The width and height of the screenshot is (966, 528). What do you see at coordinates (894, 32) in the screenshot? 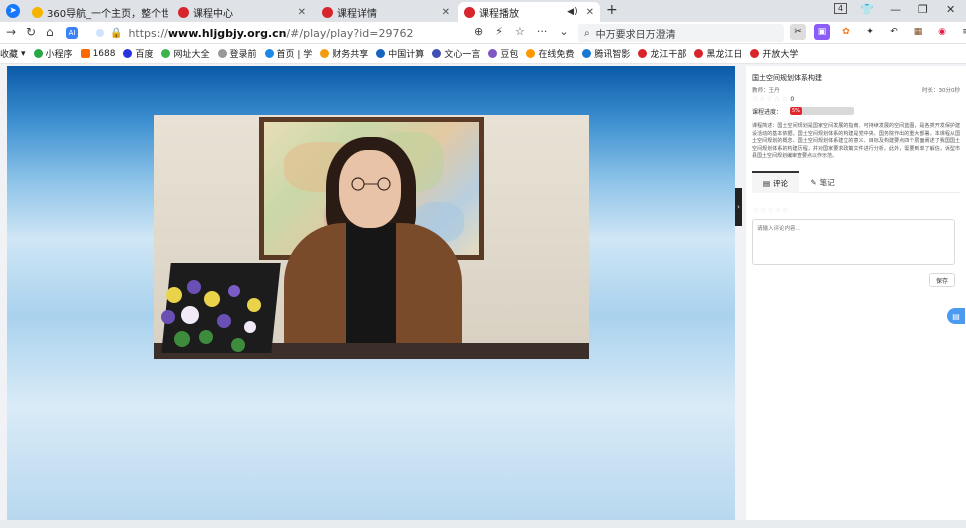
I see `undo-icon: ↶` at bounding box center [894, 32].